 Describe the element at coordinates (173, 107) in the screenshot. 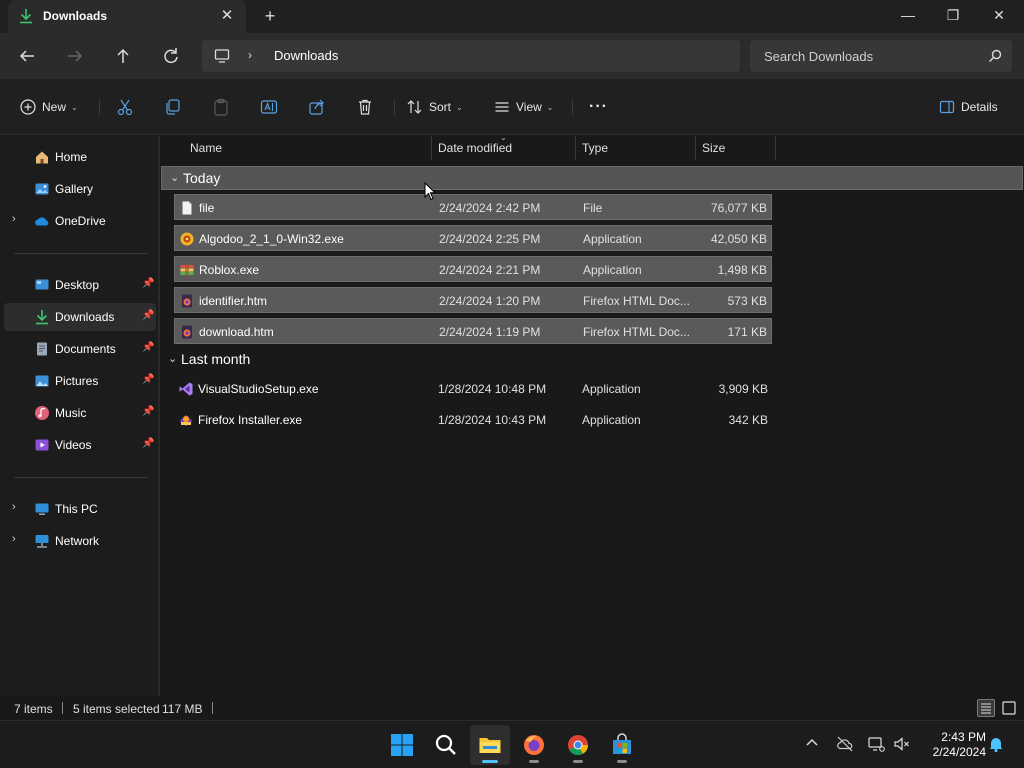

I see `copy-button` at that location.